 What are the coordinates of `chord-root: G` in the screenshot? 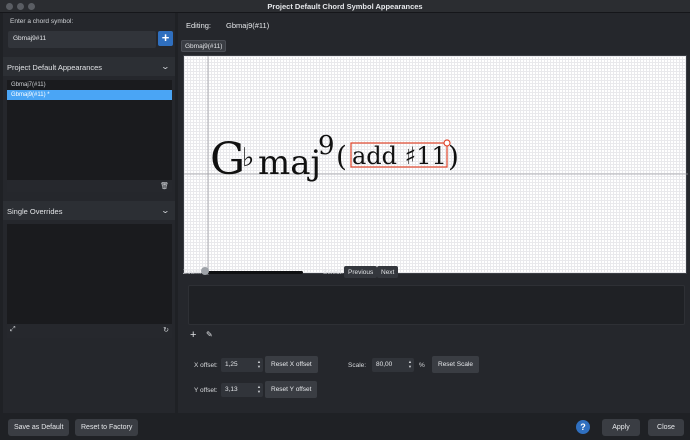 It's located at (227, 159).